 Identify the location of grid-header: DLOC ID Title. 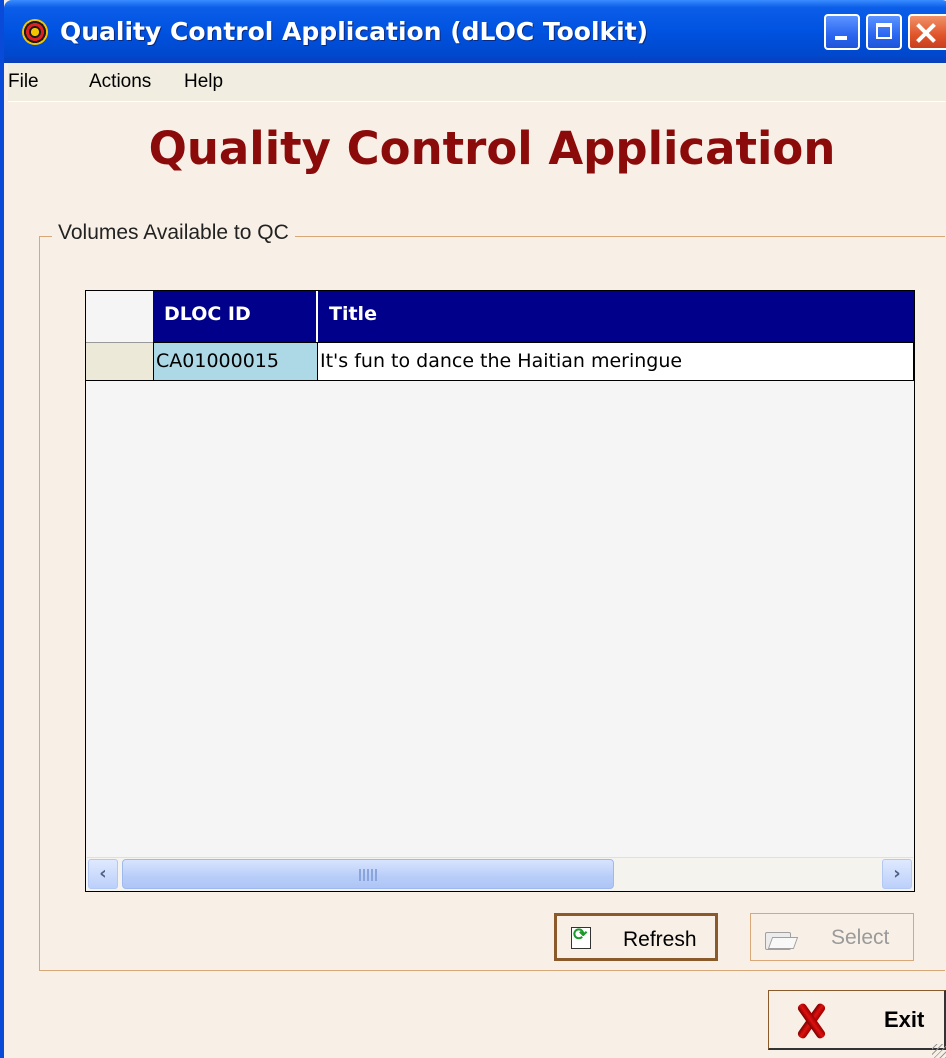
(533, 316).